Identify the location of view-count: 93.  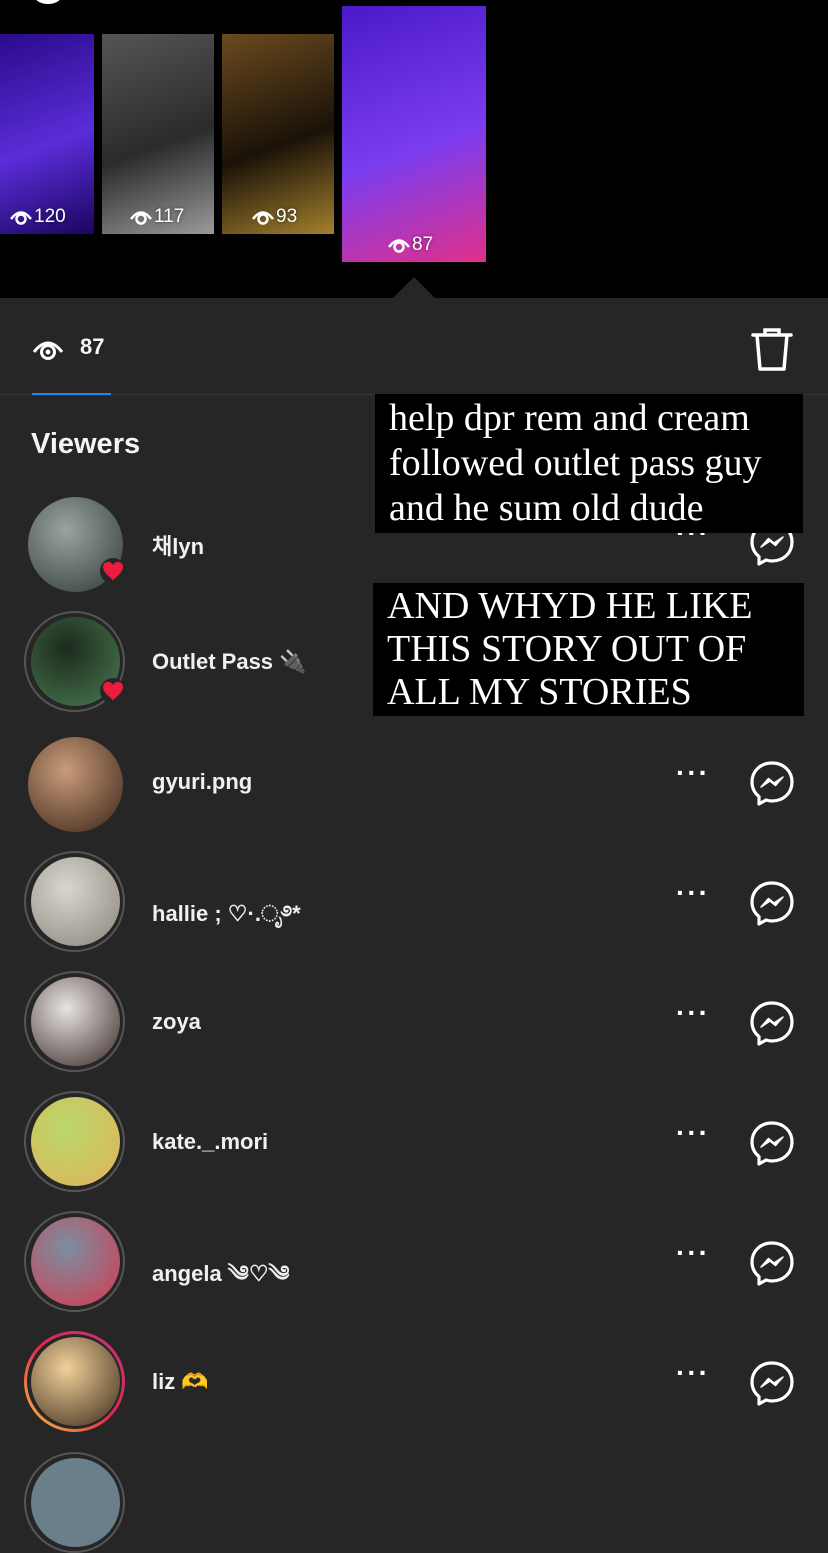
(274, 217).